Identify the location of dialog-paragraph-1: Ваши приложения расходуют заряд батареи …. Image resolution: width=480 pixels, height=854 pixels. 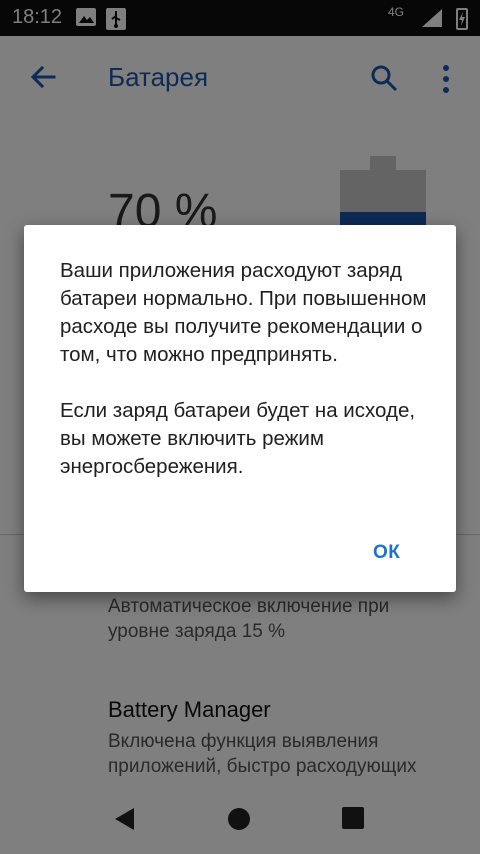
(243, 312).